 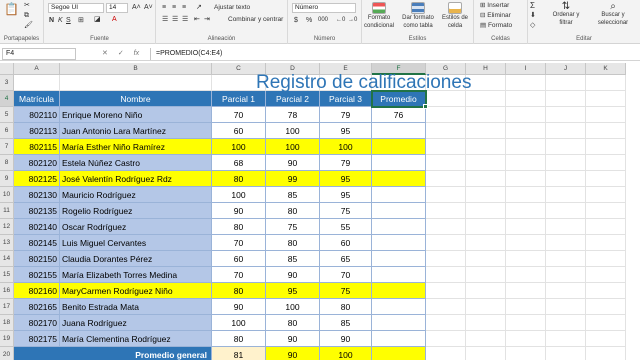 What do you see at coordinates (136, 339) in the screenshot?
I see `record-name-cell: María Clementina Rodríguez` at bounding box center [136, 339].